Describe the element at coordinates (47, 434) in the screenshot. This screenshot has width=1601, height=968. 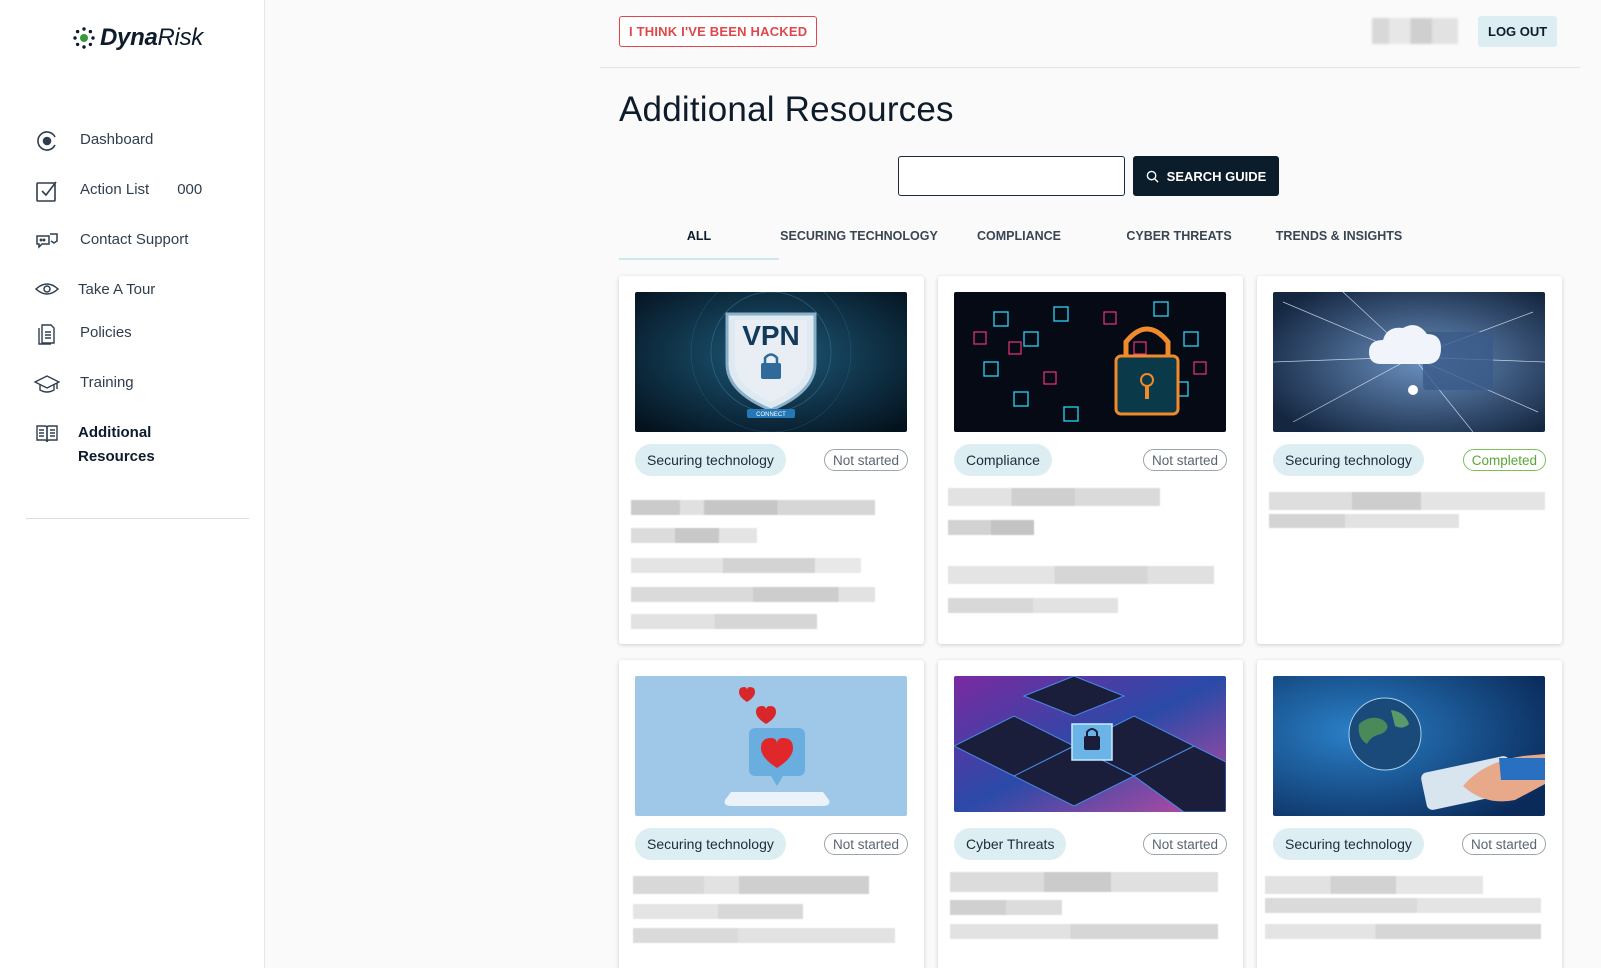
I see `book-icon` at that location.